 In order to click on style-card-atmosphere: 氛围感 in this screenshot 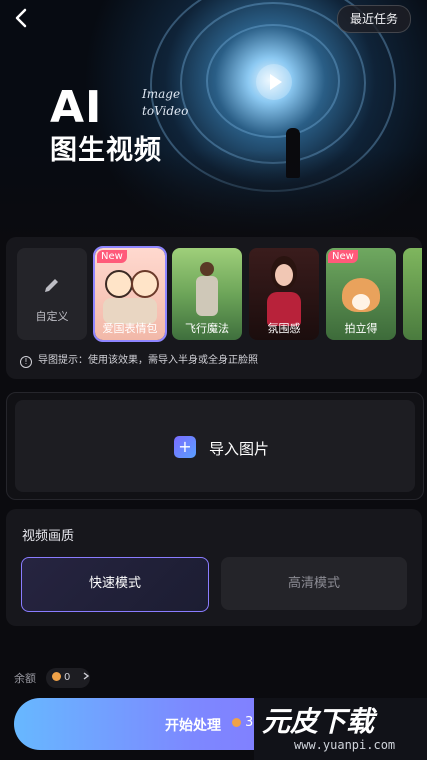, I will do `click(284, 294)`.